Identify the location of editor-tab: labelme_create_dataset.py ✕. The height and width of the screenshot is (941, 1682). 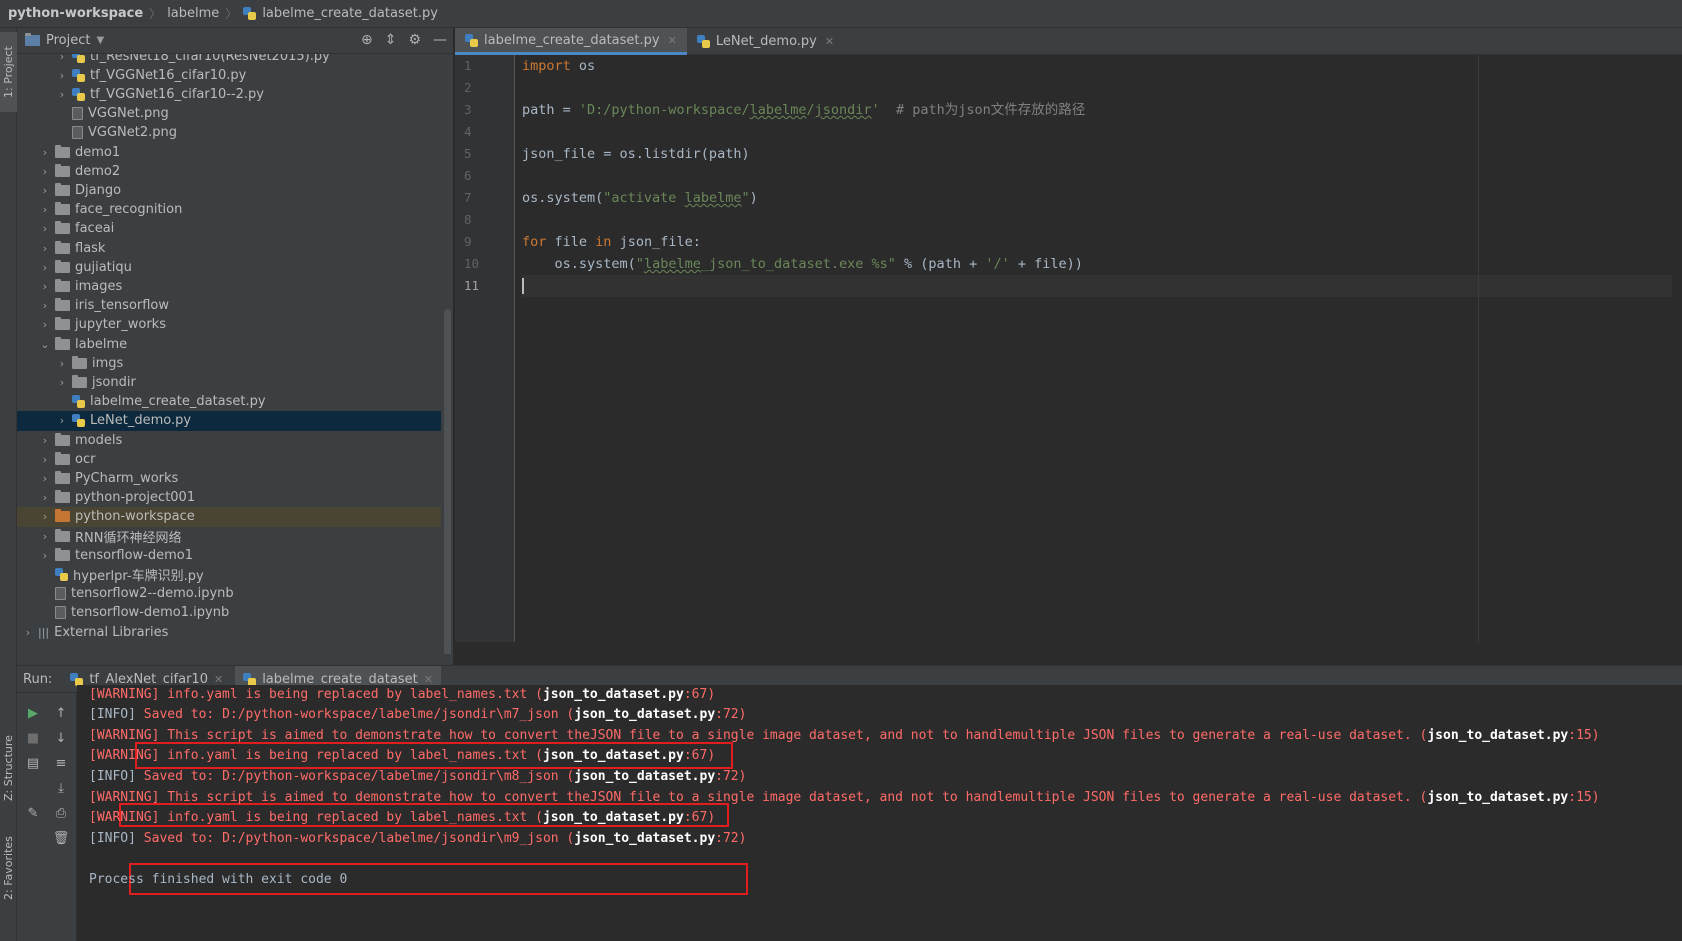
(571, 41).